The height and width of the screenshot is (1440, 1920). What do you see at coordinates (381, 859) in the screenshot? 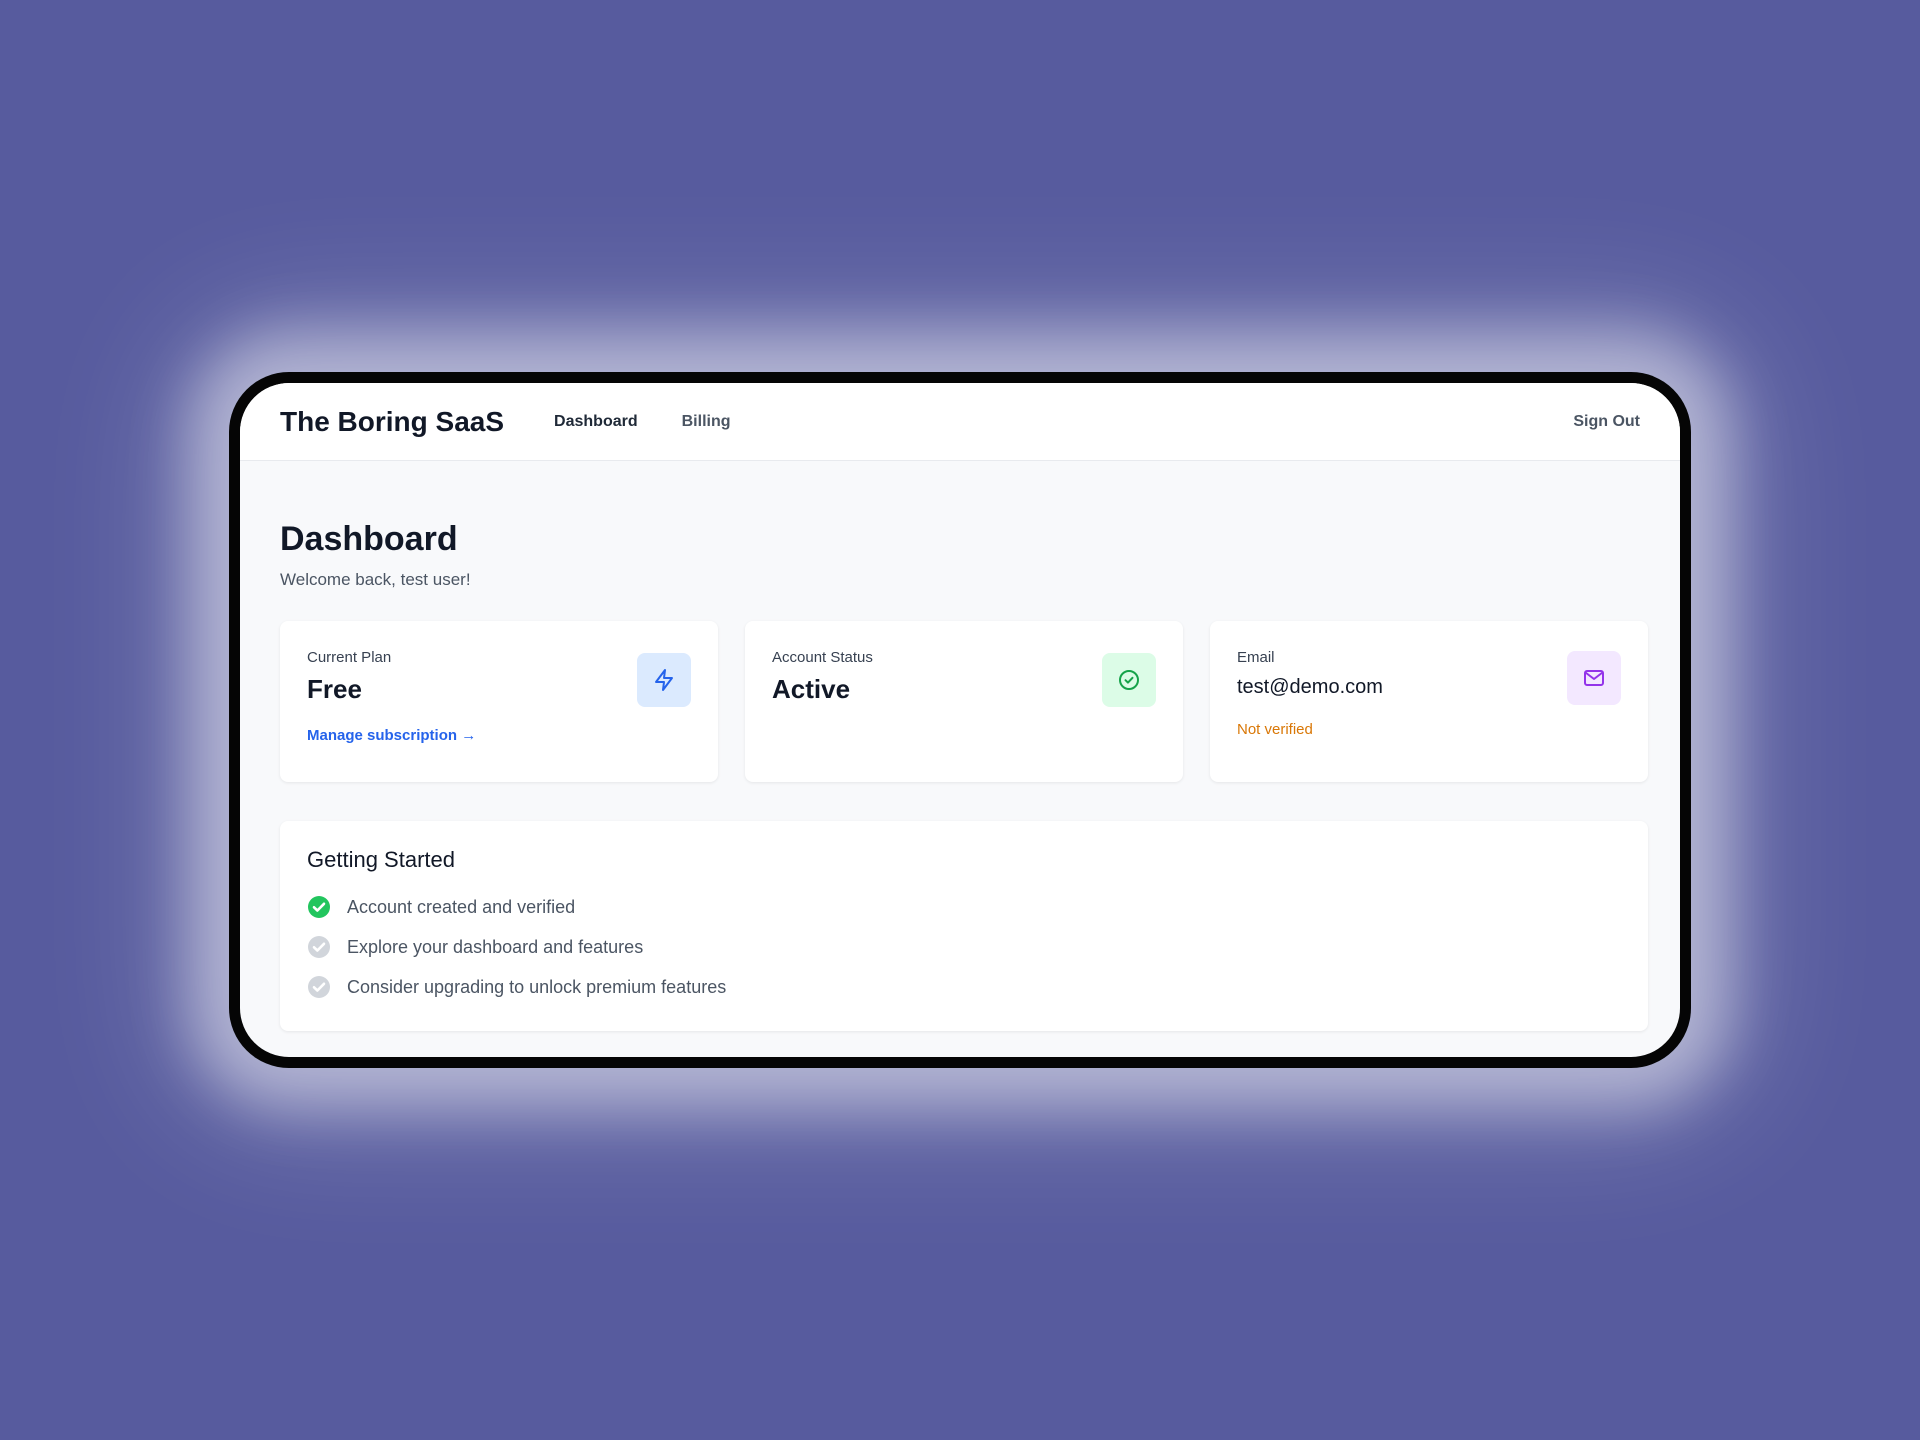
I see `section-title: Getting Started` at bounding box center [381, 859].